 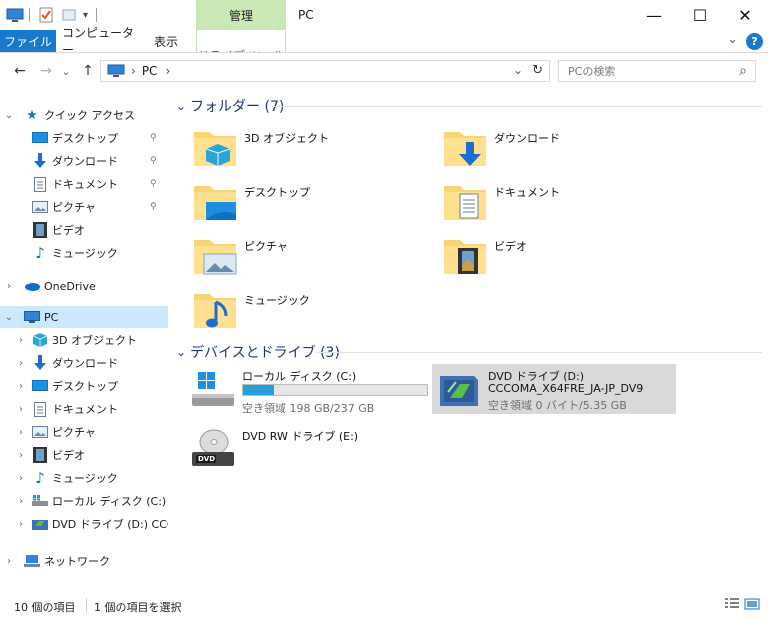 I want to click on network-icon, so click(x=32, y=561).